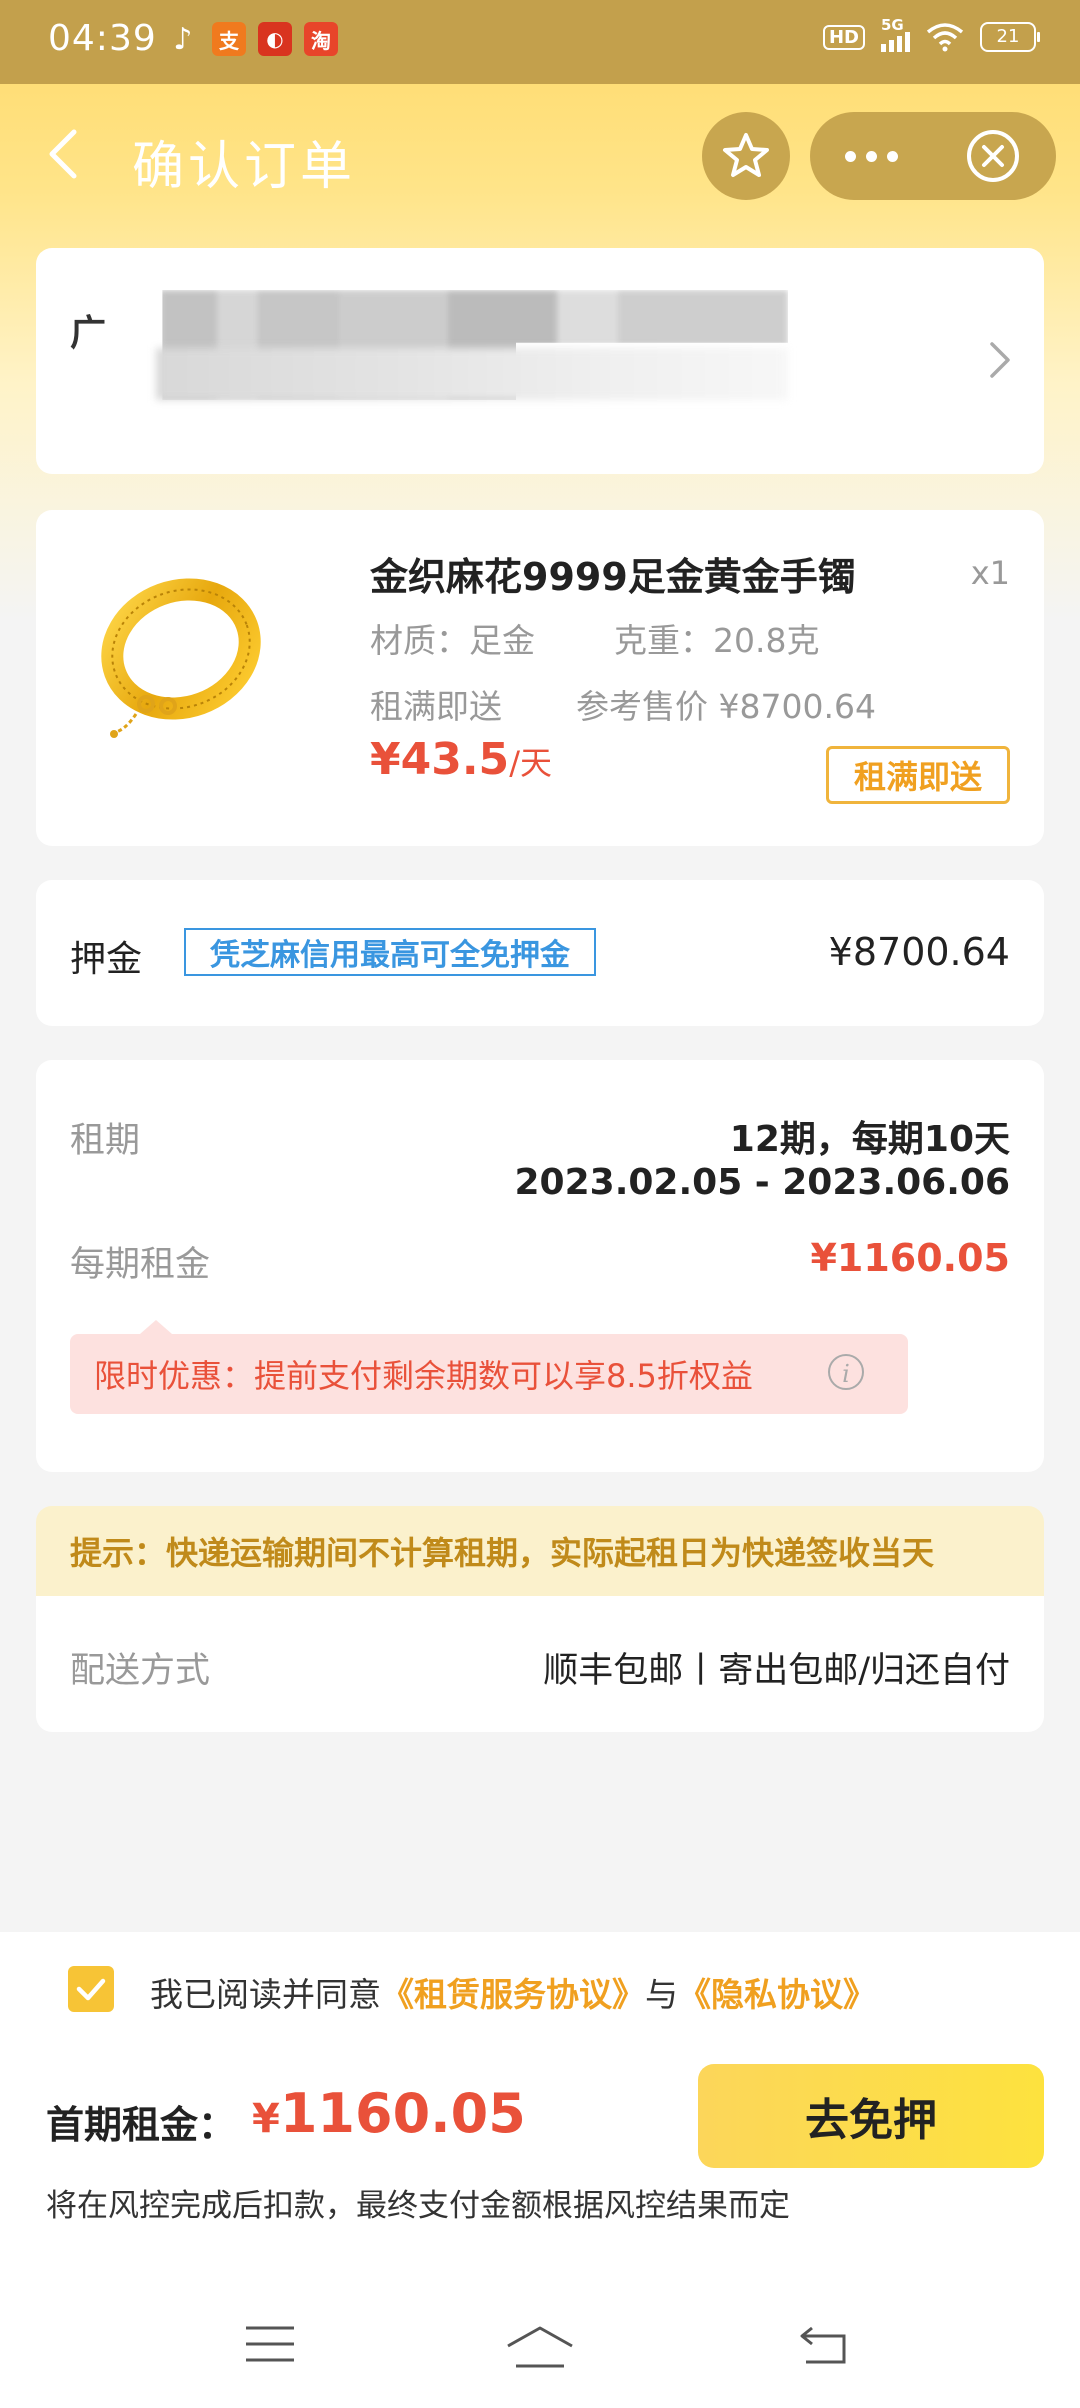 Image resolution: width=1080 pixels, height=2408 pixels. Describe the element at coordinates (824, 2345) in the screenshot. I see `back-nav-icon` at that location.